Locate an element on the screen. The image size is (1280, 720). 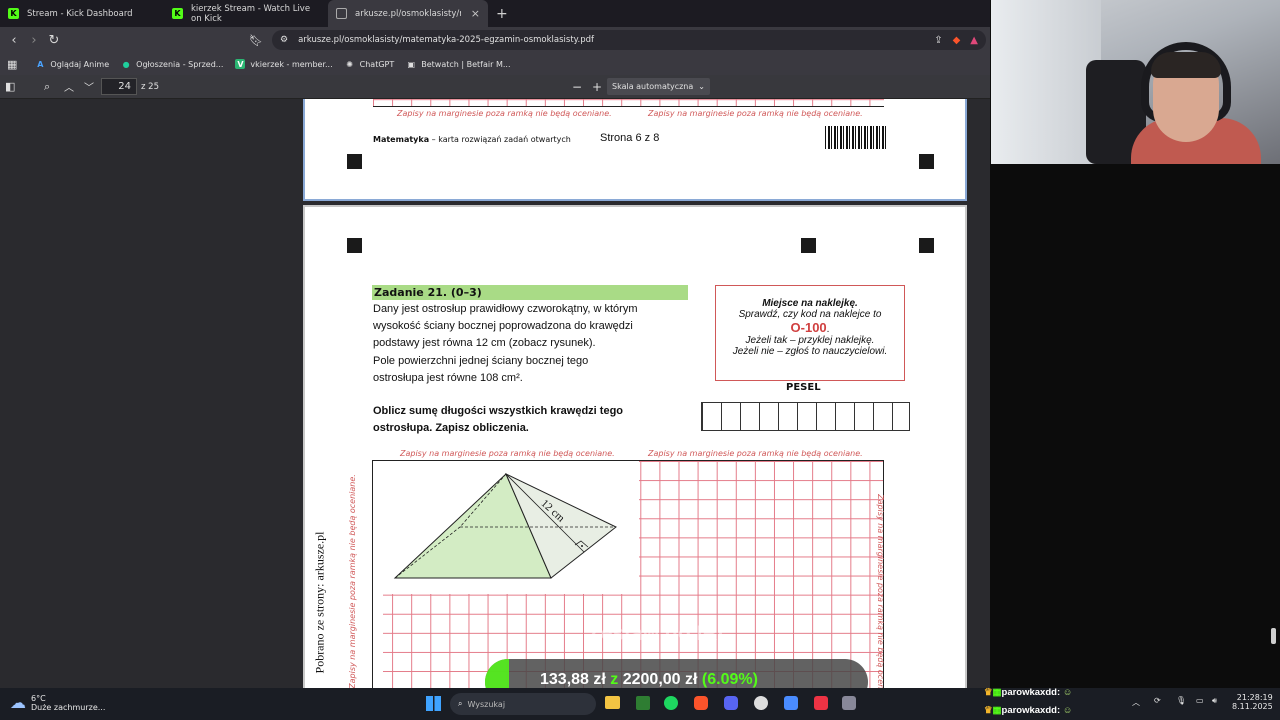
spotify-icon is located at coordinates (671, 703).